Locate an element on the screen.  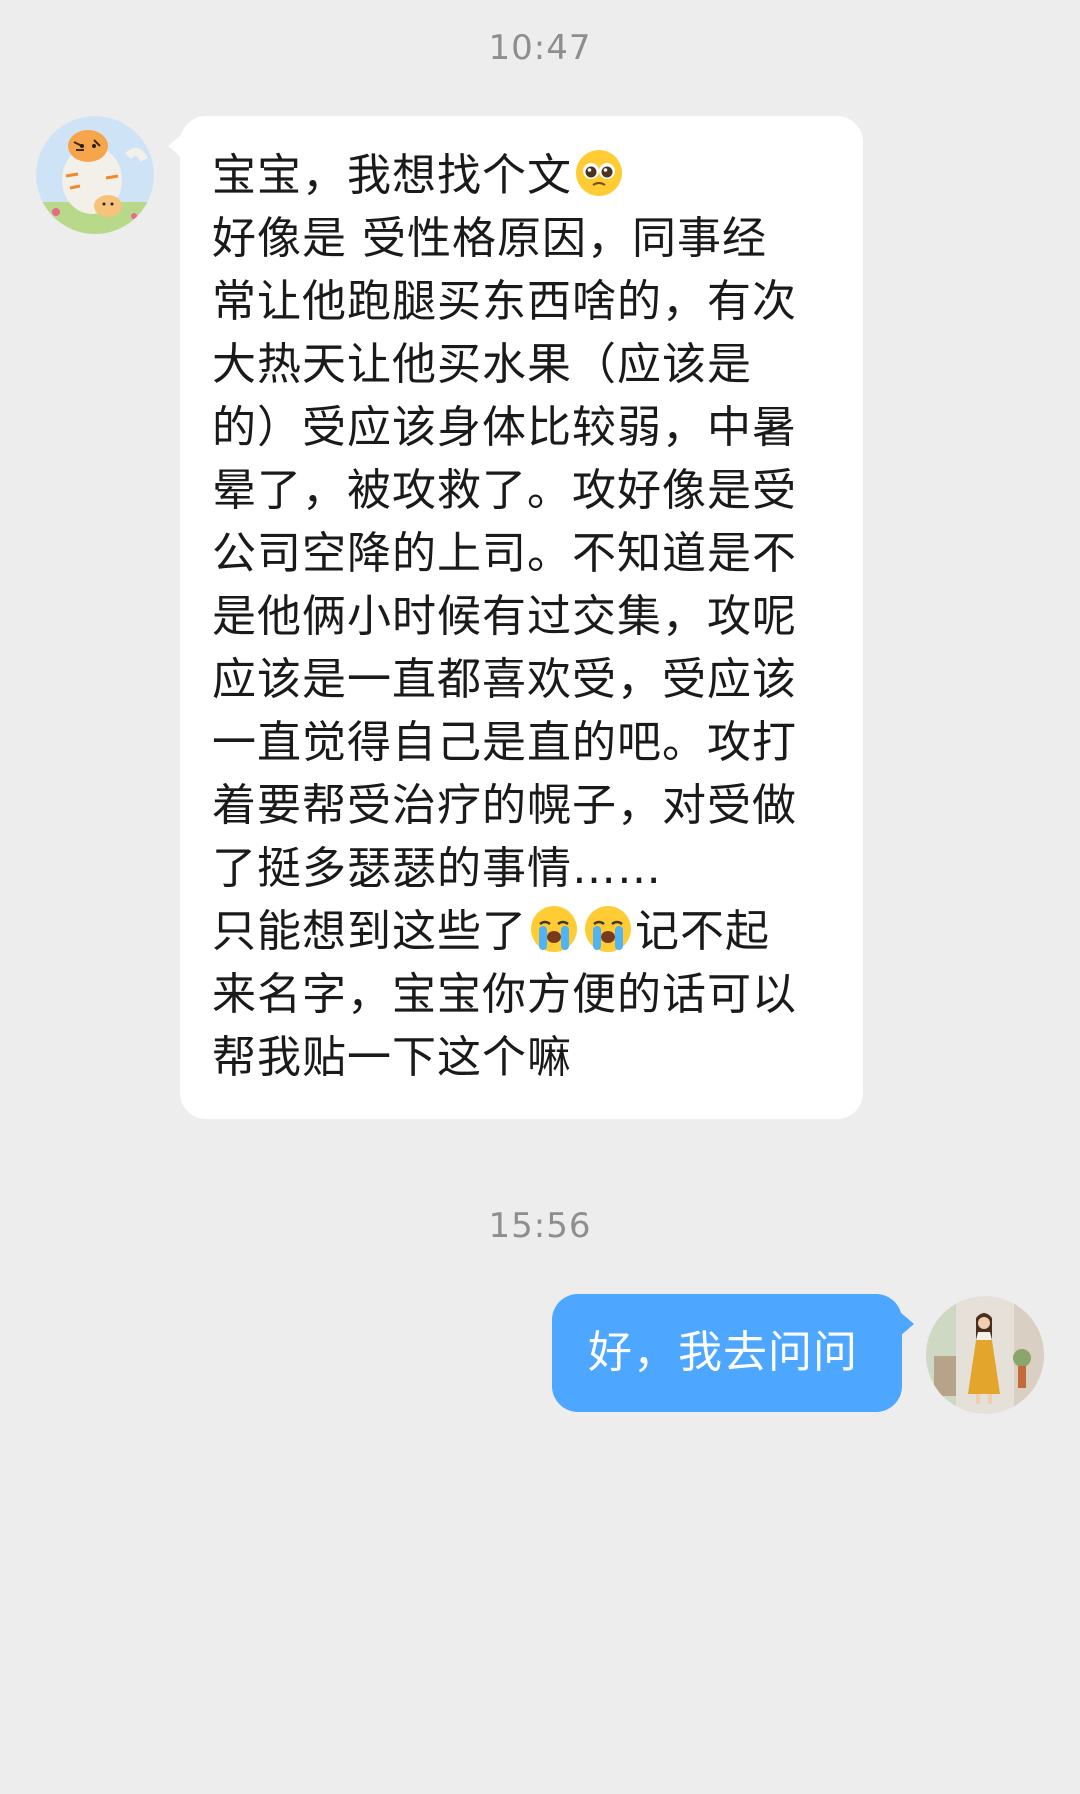
outgoing-message-bubble: 好，我去问问 is located at coordinates (733, 1353).